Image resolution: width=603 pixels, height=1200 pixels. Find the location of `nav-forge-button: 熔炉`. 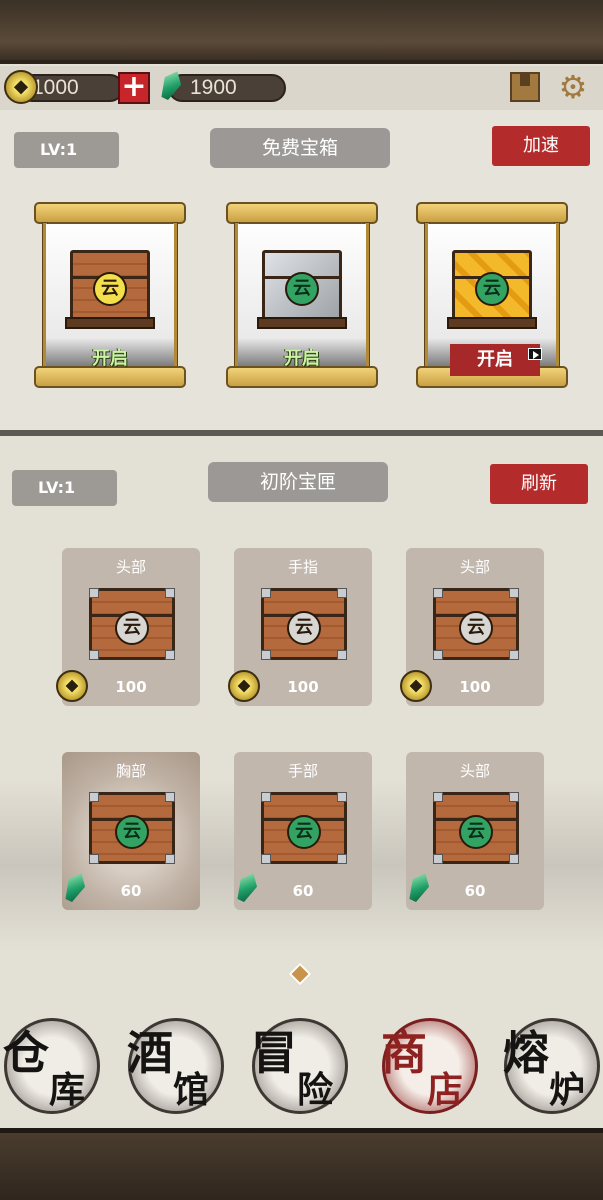

nav-forge-button: 熔炉 is located at coordinates (551, 1066).